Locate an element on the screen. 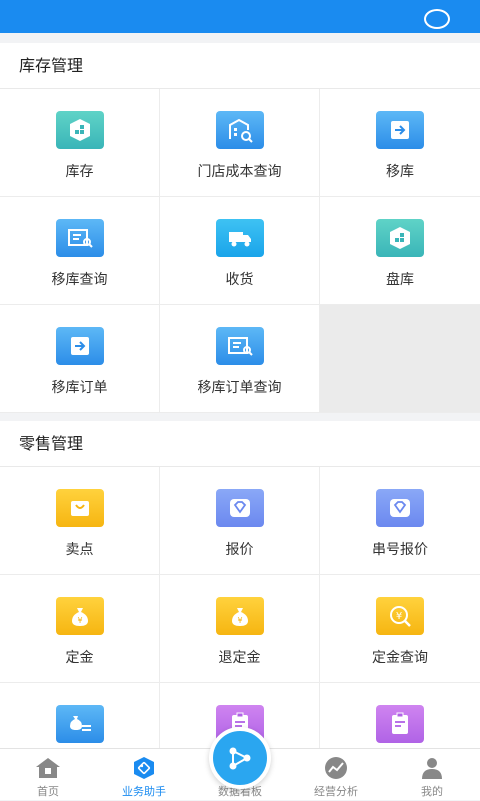 The image size is (480, 801). transfer-query-icon is located at coordinates (79, 238).